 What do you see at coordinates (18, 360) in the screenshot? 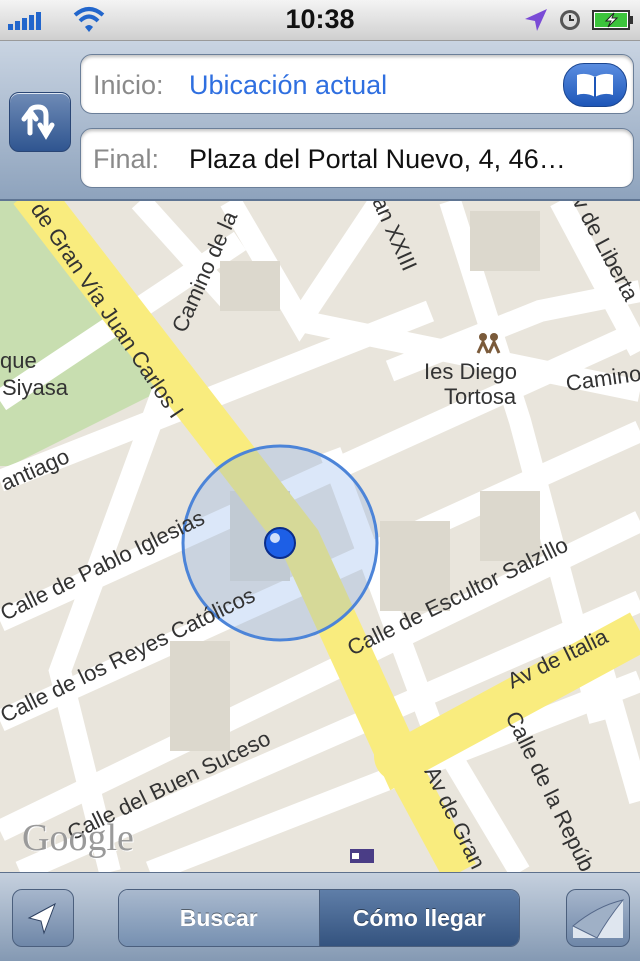
I see `map-label-parque: que` at bounding box center [18, 360].